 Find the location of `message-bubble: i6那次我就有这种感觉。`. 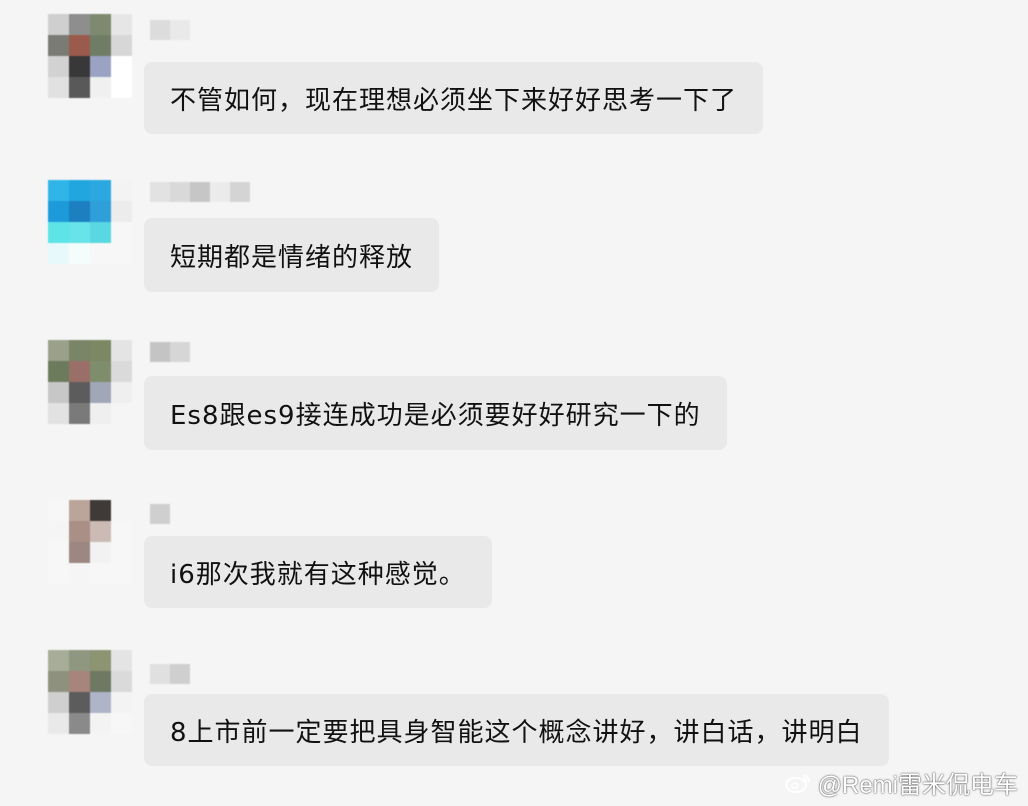

message-bubble: i6那次我就有这种感觉。 is located at coordinates (318, 572).